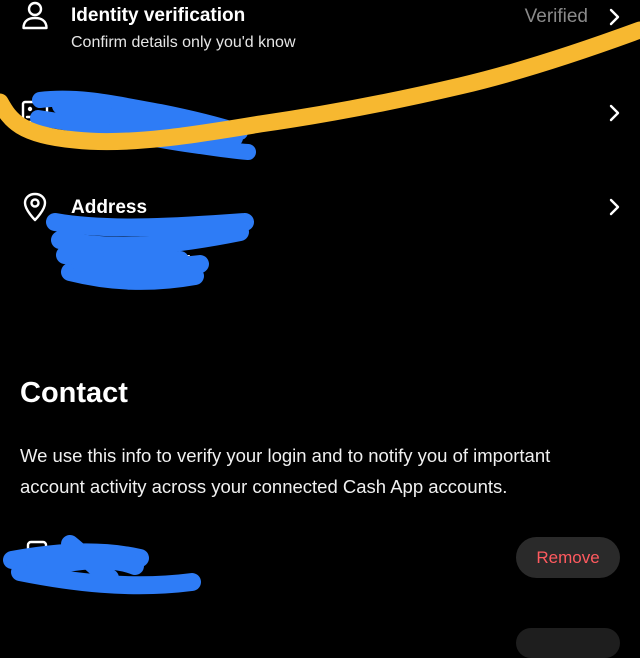 The width and height of the screenshot is (640, 658). What do you see at coordinates (35, 207) in the screenshot?
I see `location-pin-icon` at bounding box center [35, 207].